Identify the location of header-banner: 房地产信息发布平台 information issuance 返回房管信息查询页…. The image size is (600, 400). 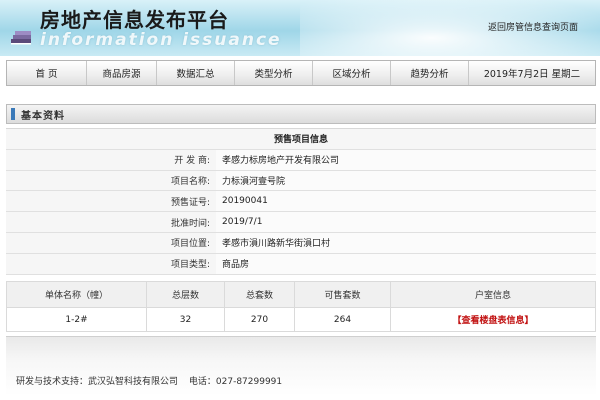
(300, 28).